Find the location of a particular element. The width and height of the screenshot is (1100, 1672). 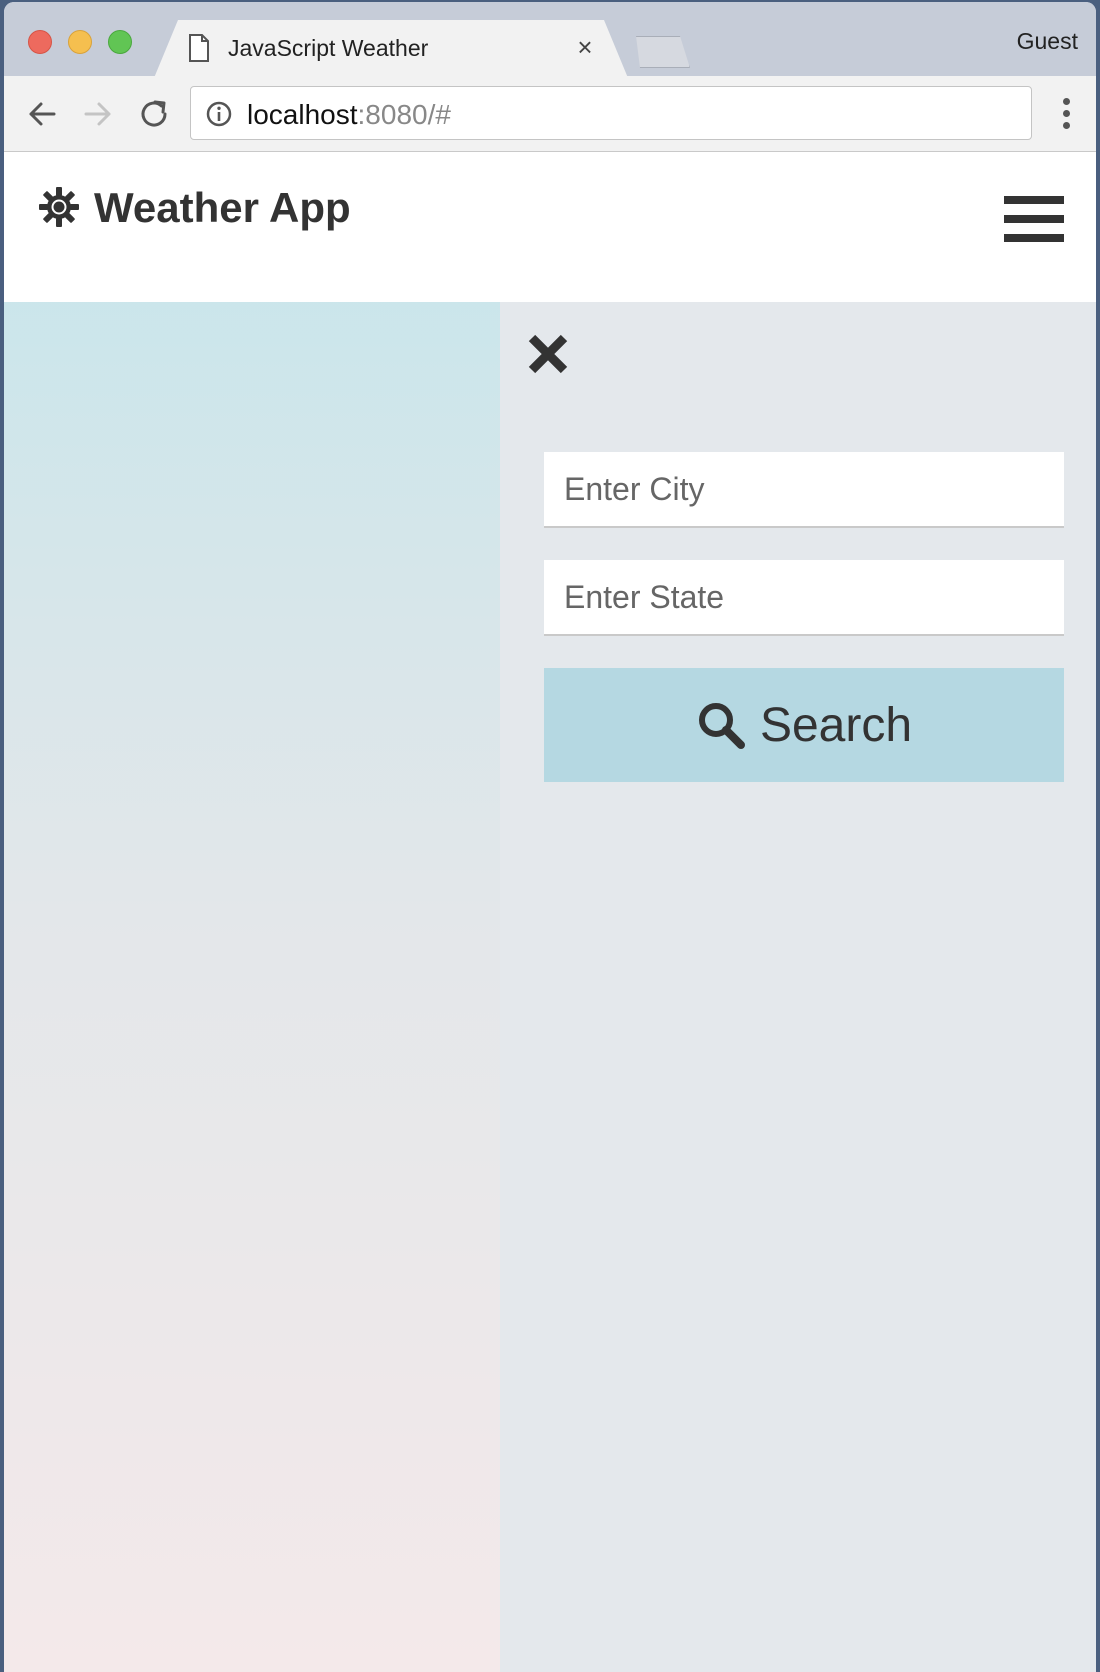

tab-javascript-weather: JavaScript Weather × is located at coordinates (391, 49).